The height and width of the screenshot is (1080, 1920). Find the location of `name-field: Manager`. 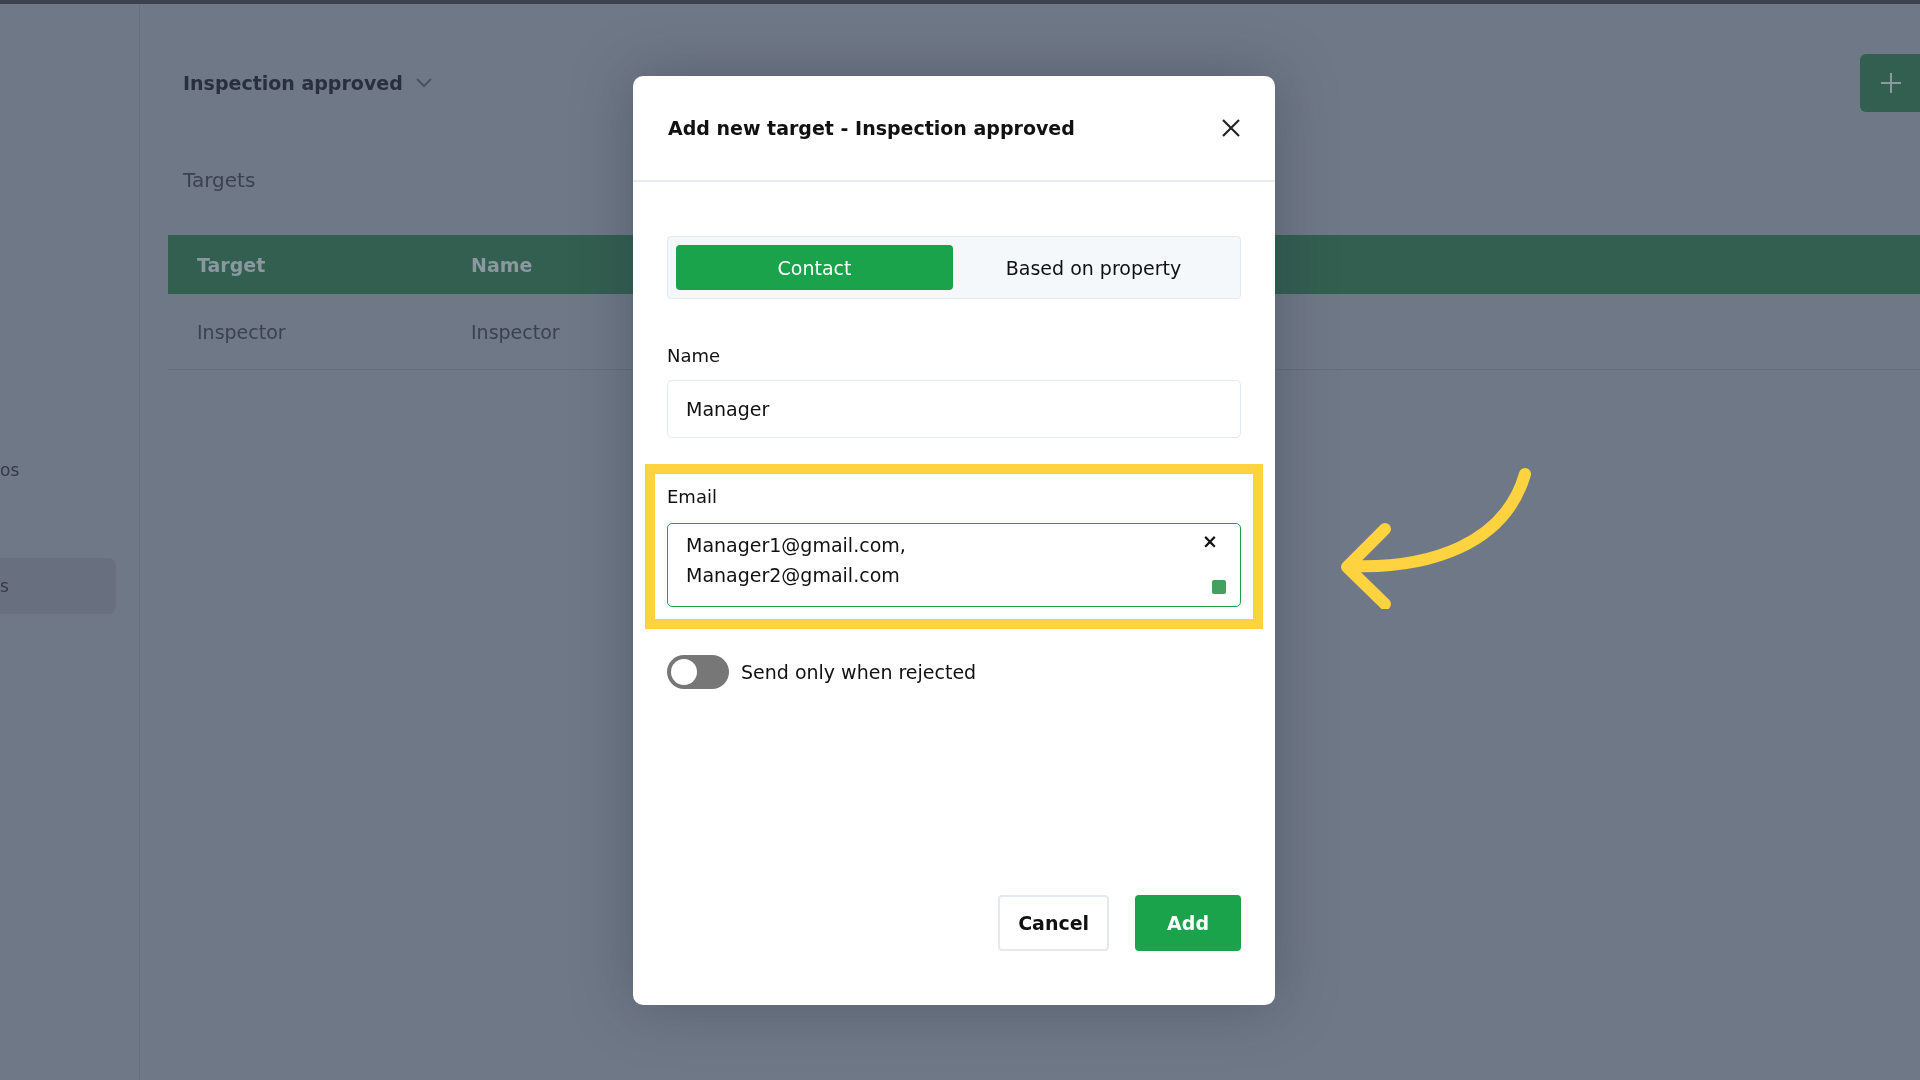

name-field: Manager is located at coordinates (954, 409).